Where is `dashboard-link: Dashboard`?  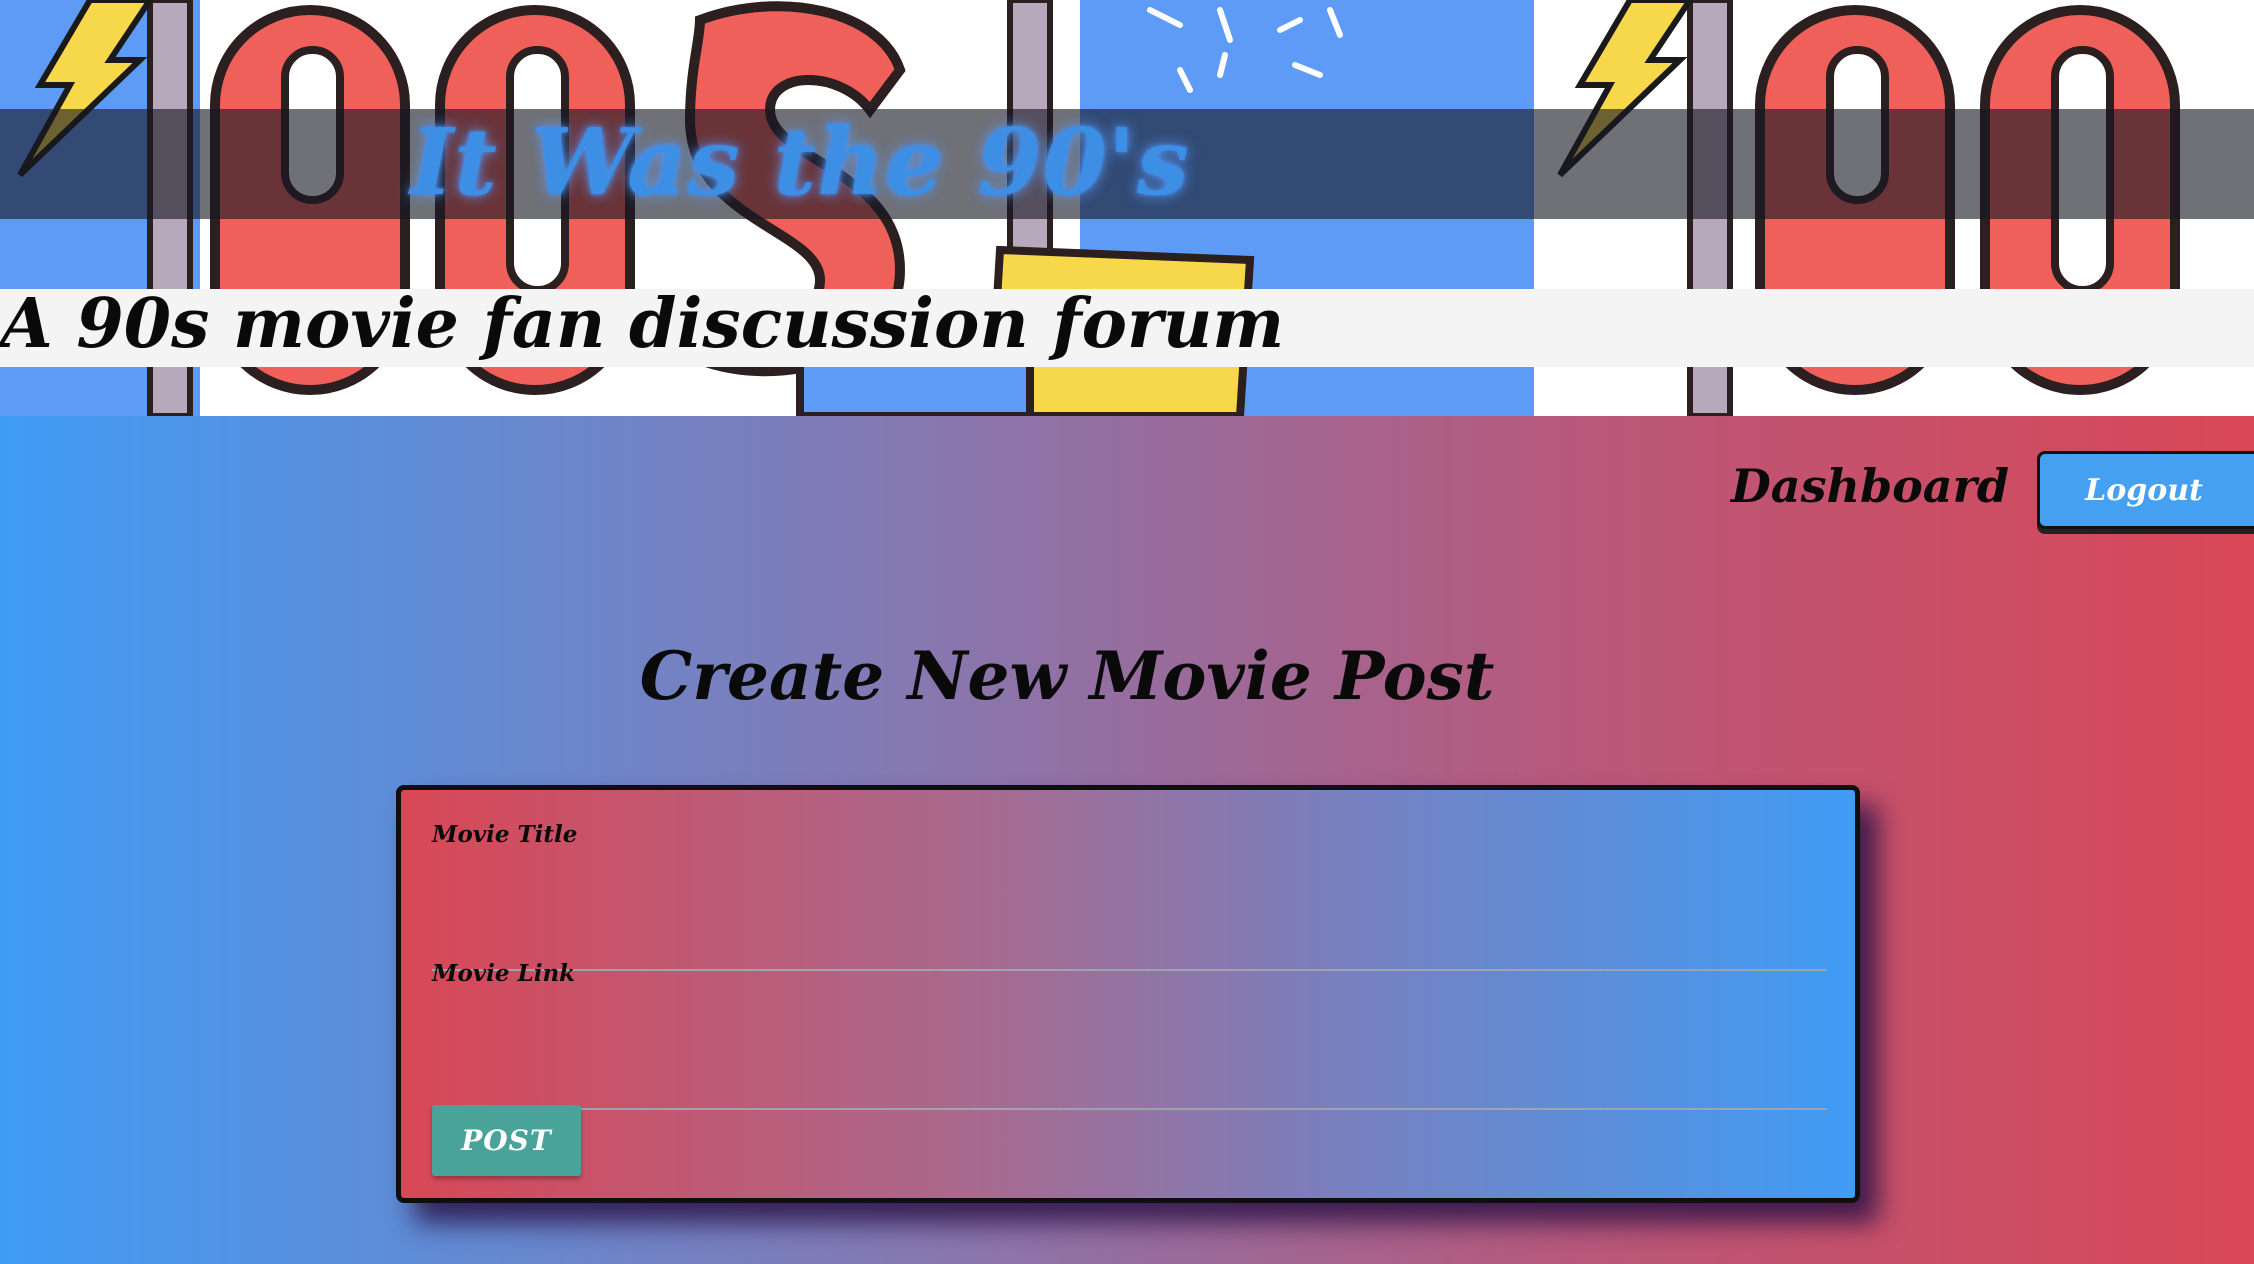 dashboard-link: Dashboard is located at coordinates (1870, 486).